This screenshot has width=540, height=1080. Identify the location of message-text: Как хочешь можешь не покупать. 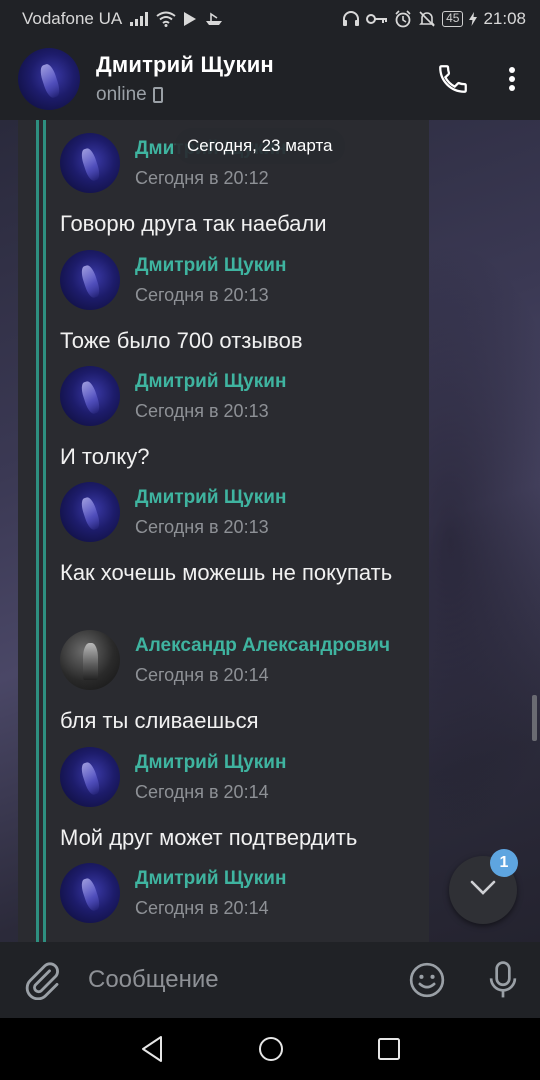
(226, 572).